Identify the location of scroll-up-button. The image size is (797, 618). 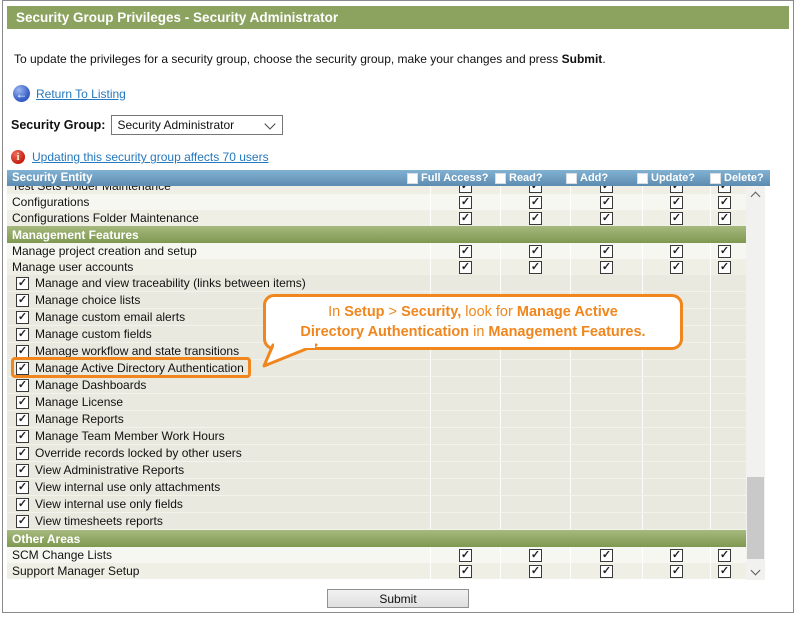
(755, 194).